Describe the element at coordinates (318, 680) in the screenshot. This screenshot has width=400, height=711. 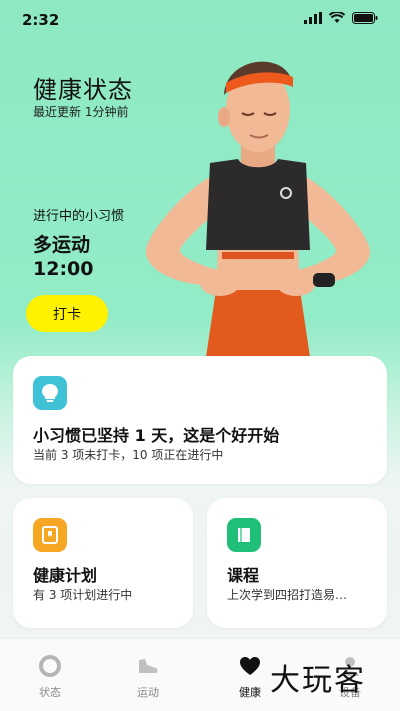
I see `watermark: 大玩客` at that location.